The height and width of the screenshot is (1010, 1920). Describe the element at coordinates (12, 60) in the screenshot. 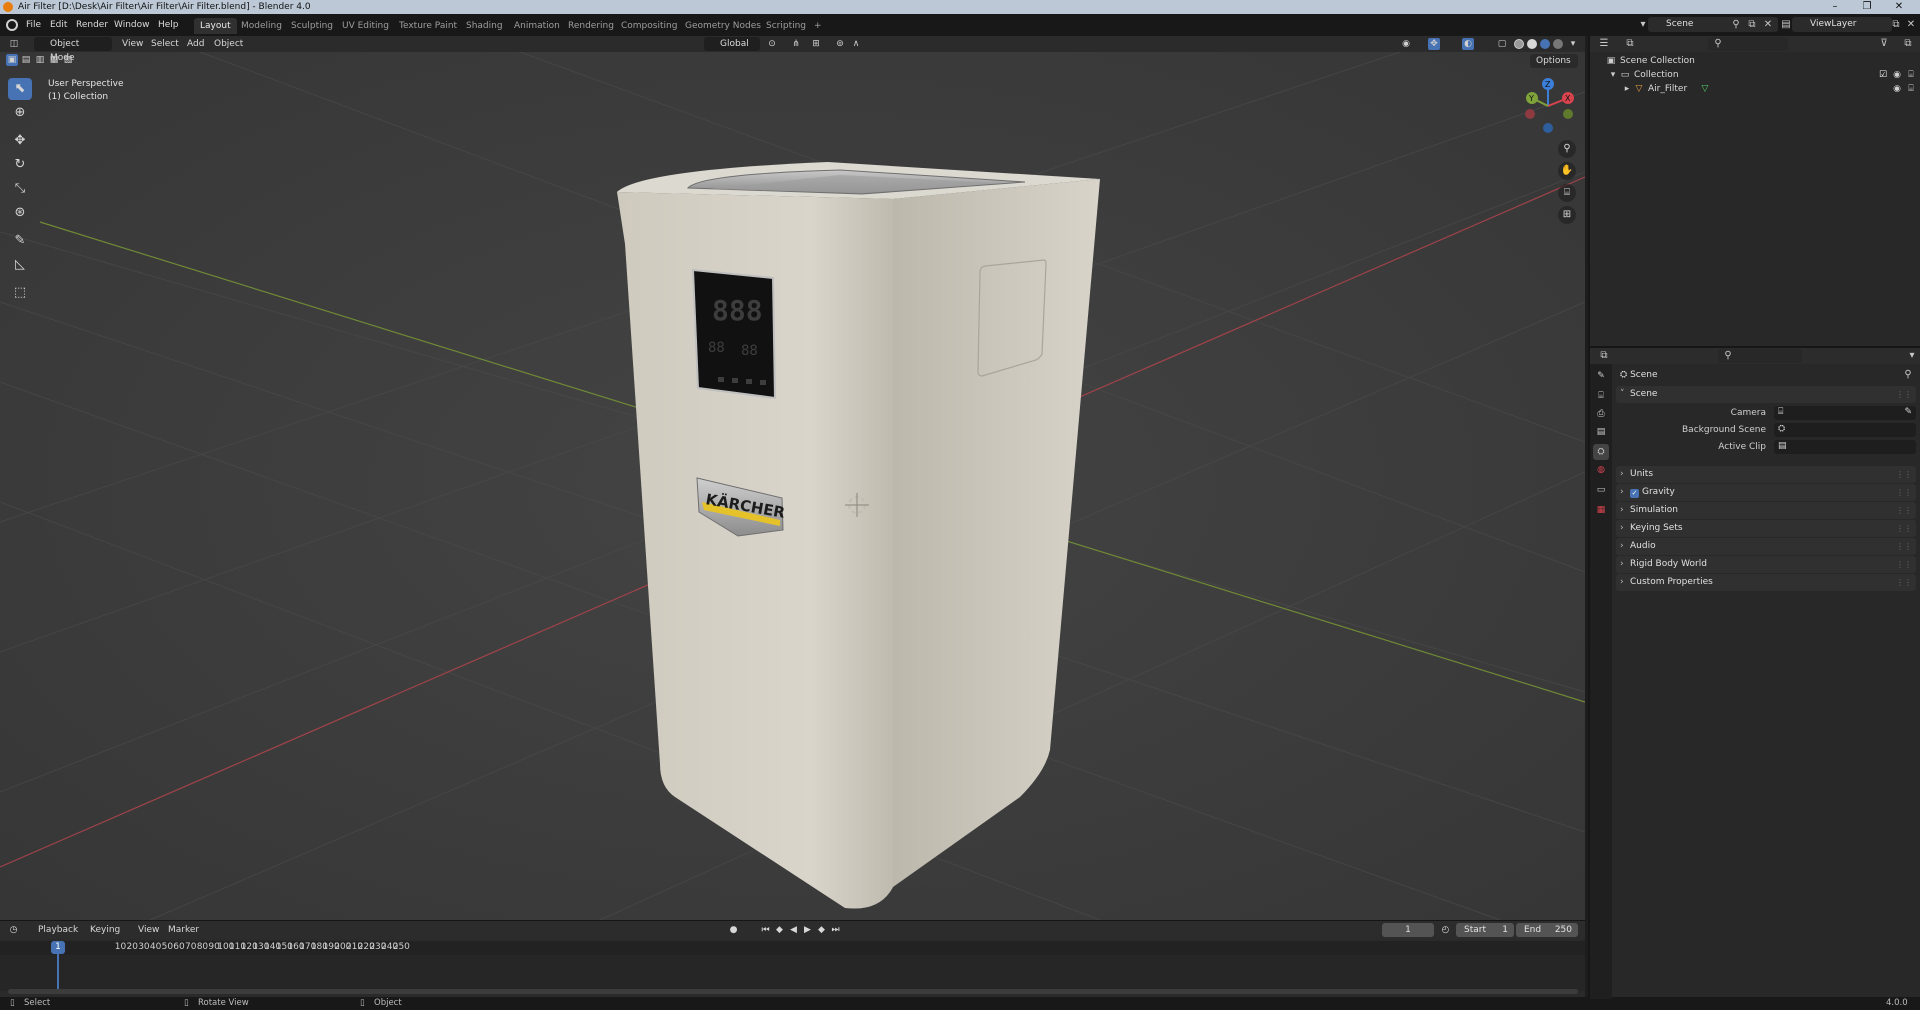

I see `select-box-new-icon: ▣` at that location.